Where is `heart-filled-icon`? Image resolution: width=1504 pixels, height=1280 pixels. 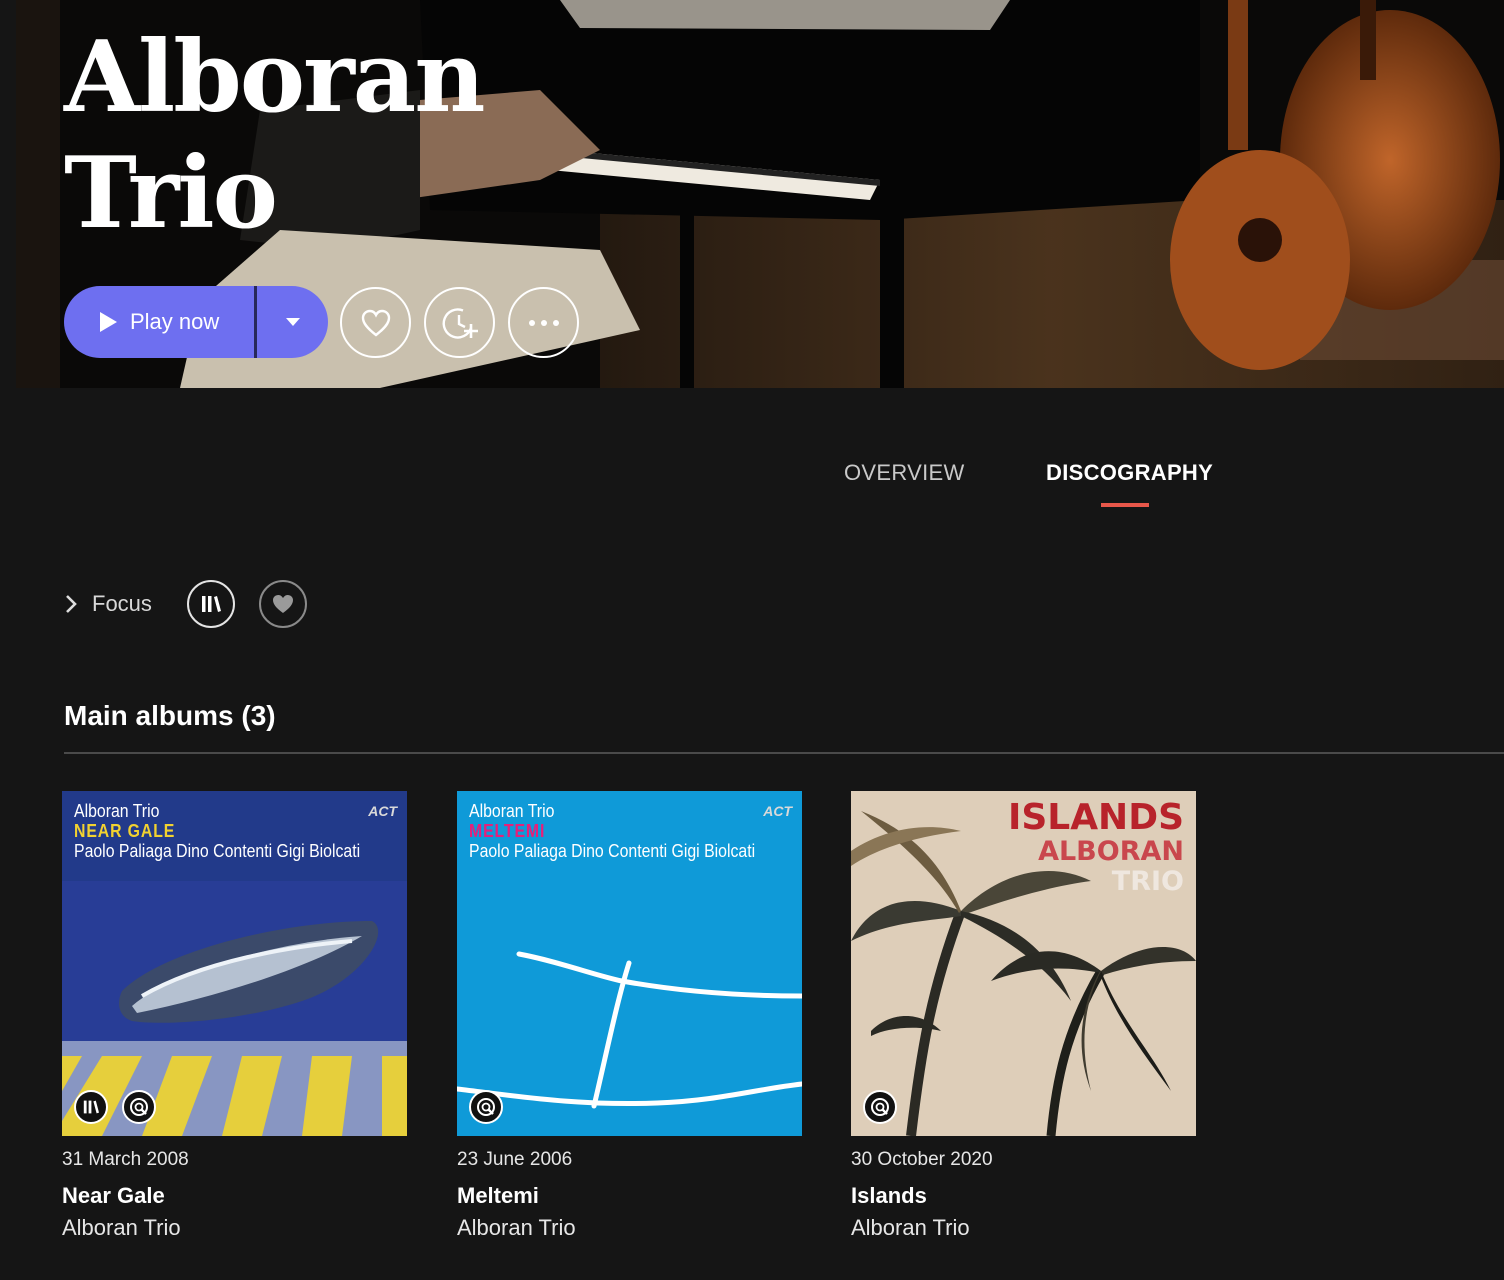 heart-filled-icon is located at coordinates (283, 604).